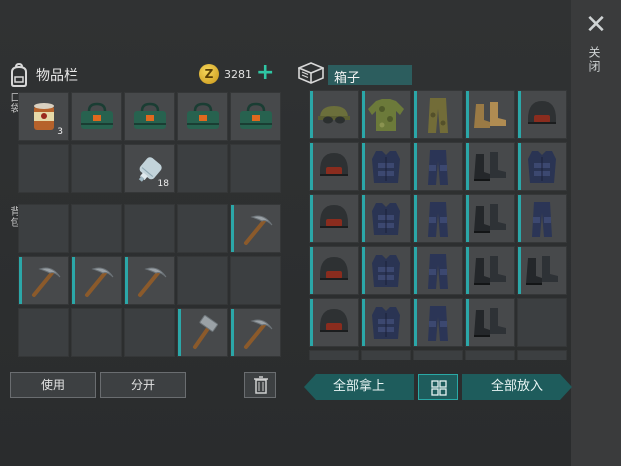 This screenshot has height=466, width=621. I want to click on trash-icon, so click(261, 385).